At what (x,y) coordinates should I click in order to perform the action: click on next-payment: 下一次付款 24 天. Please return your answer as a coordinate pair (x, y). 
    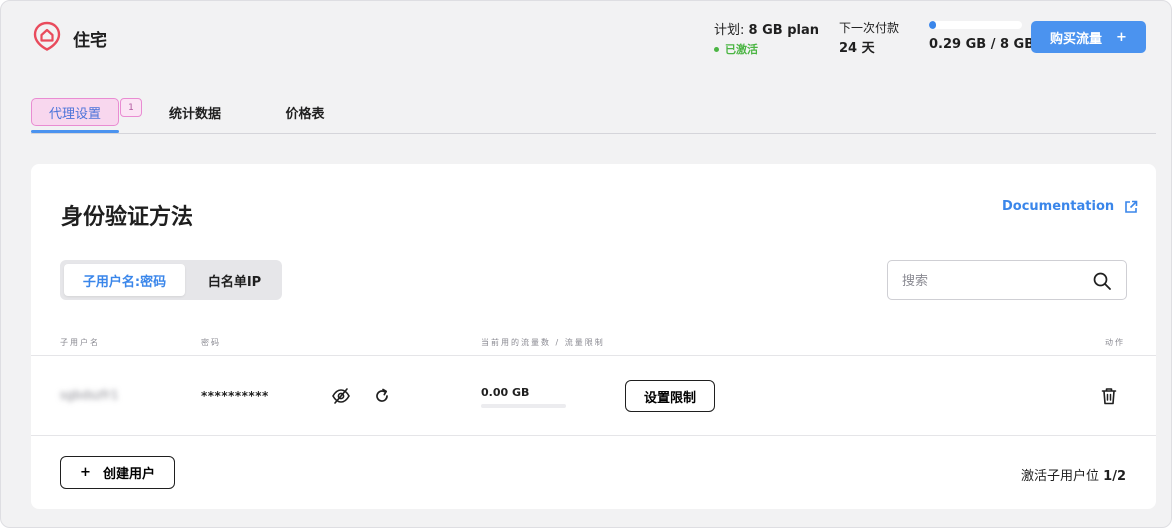
    Looking at the image, I should click on (869, 37).